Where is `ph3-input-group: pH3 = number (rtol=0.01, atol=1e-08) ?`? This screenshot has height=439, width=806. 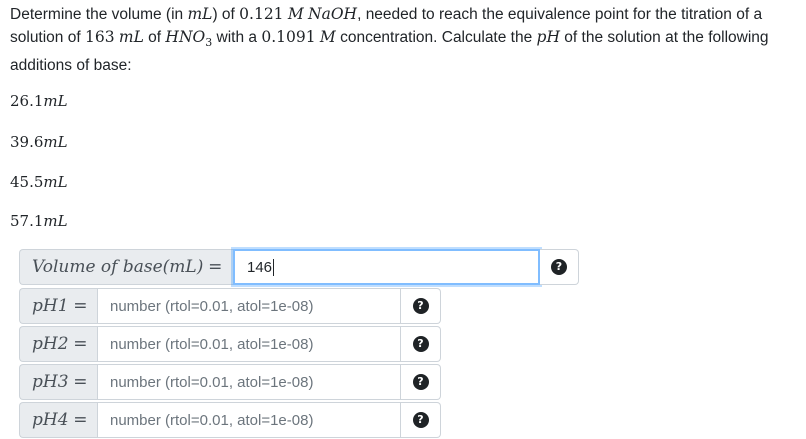
ph3-input-group: pH3 = number (rtol=0.01, atol=1e-08) ? is located at coordinates (230, 382).